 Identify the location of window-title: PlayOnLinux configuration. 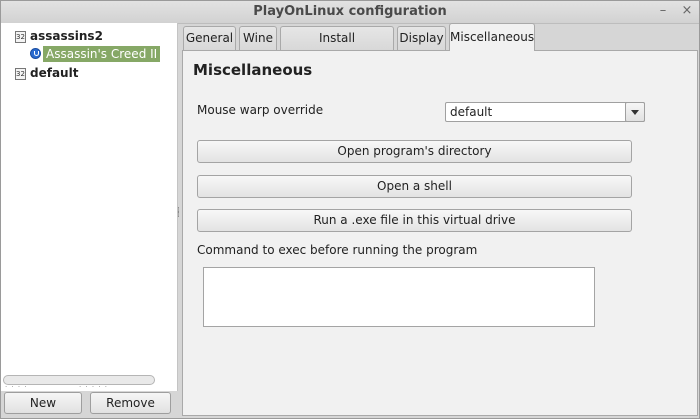
(350, 11).